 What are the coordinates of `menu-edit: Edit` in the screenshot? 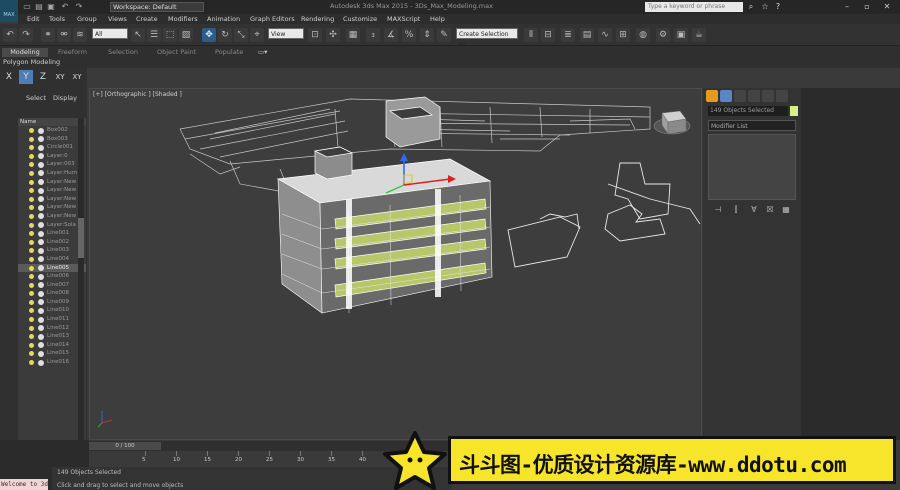 It's located at (33, 19).